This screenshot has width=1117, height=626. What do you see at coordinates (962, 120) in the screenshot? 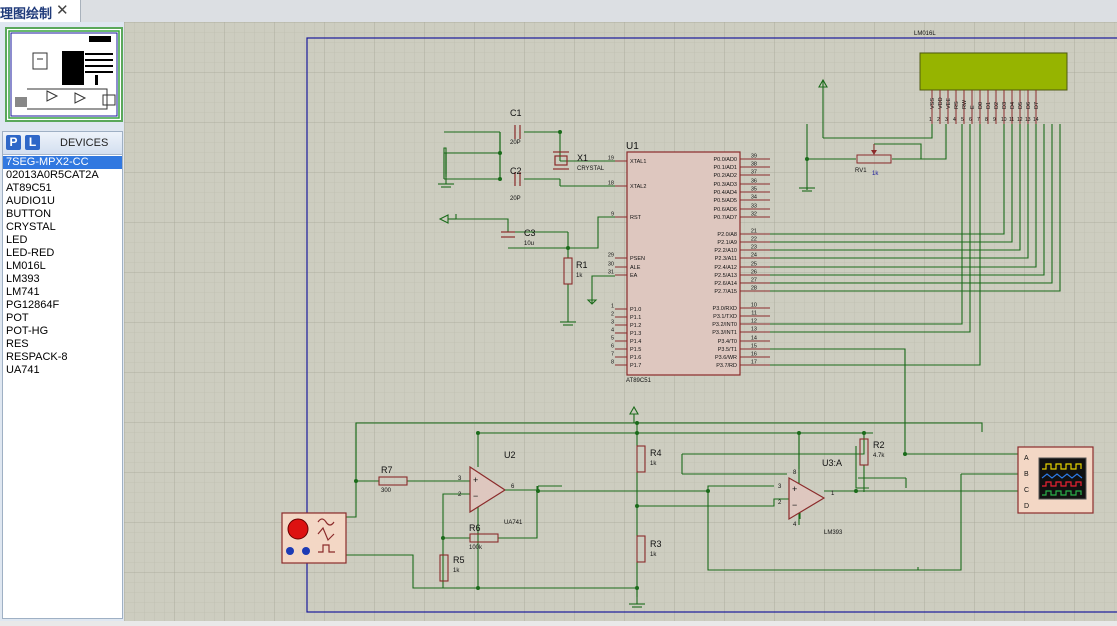
I see `lcd-pin-number: 5` at bounding box center [962, 120].